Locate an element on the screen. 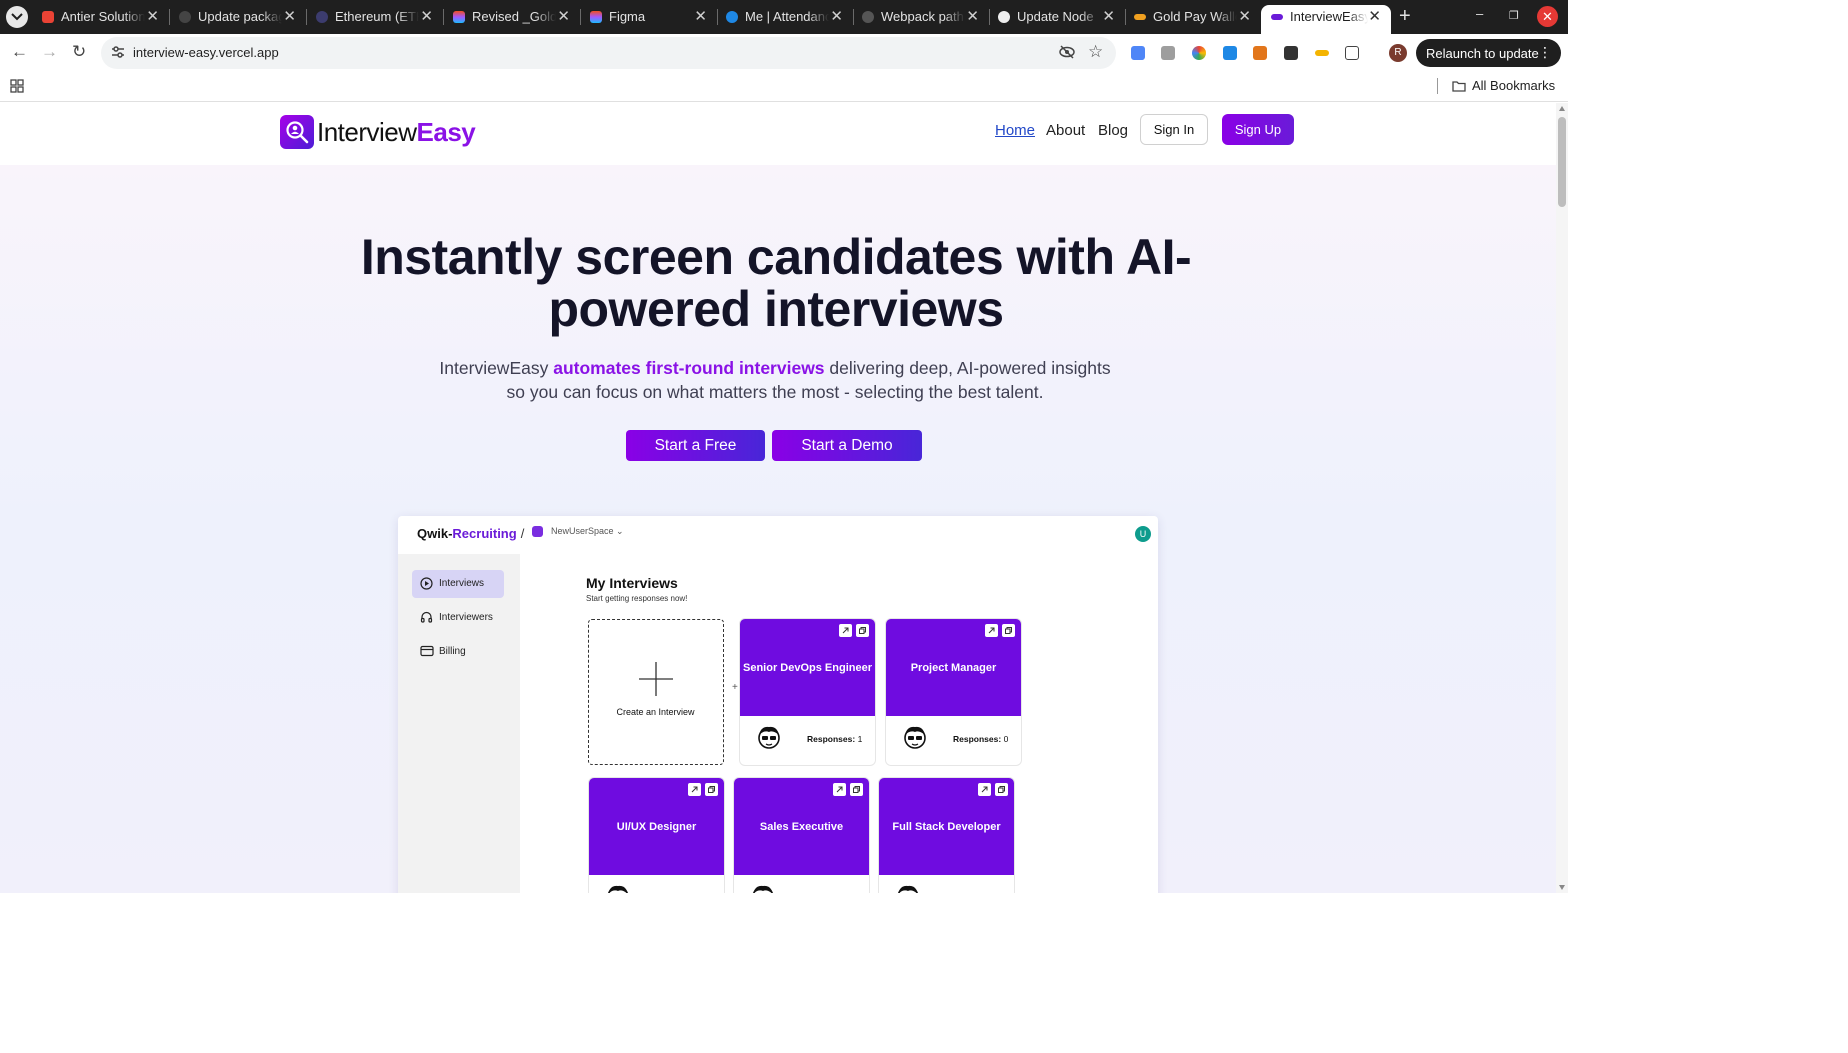 The width and height of the screenshot is (1848, 1053). scroll-up-icon is located at coordinates (1562, 108).